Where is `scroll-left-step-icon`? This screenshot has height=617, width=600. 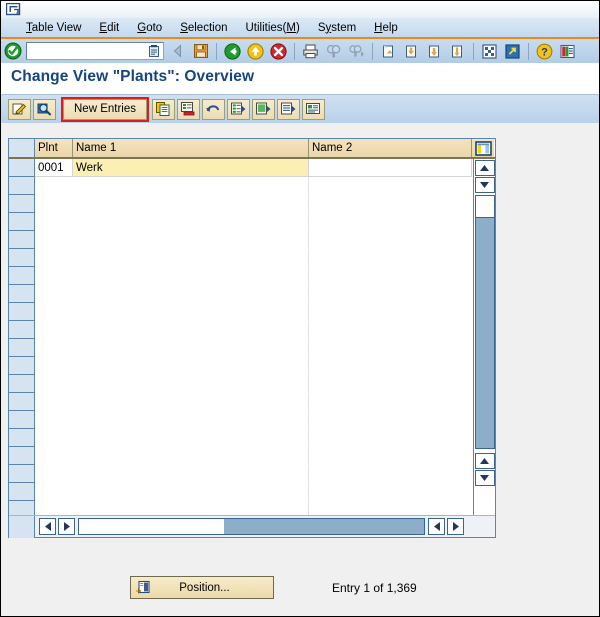
scroll-left-step-icon is located at coordinates (436, 526).